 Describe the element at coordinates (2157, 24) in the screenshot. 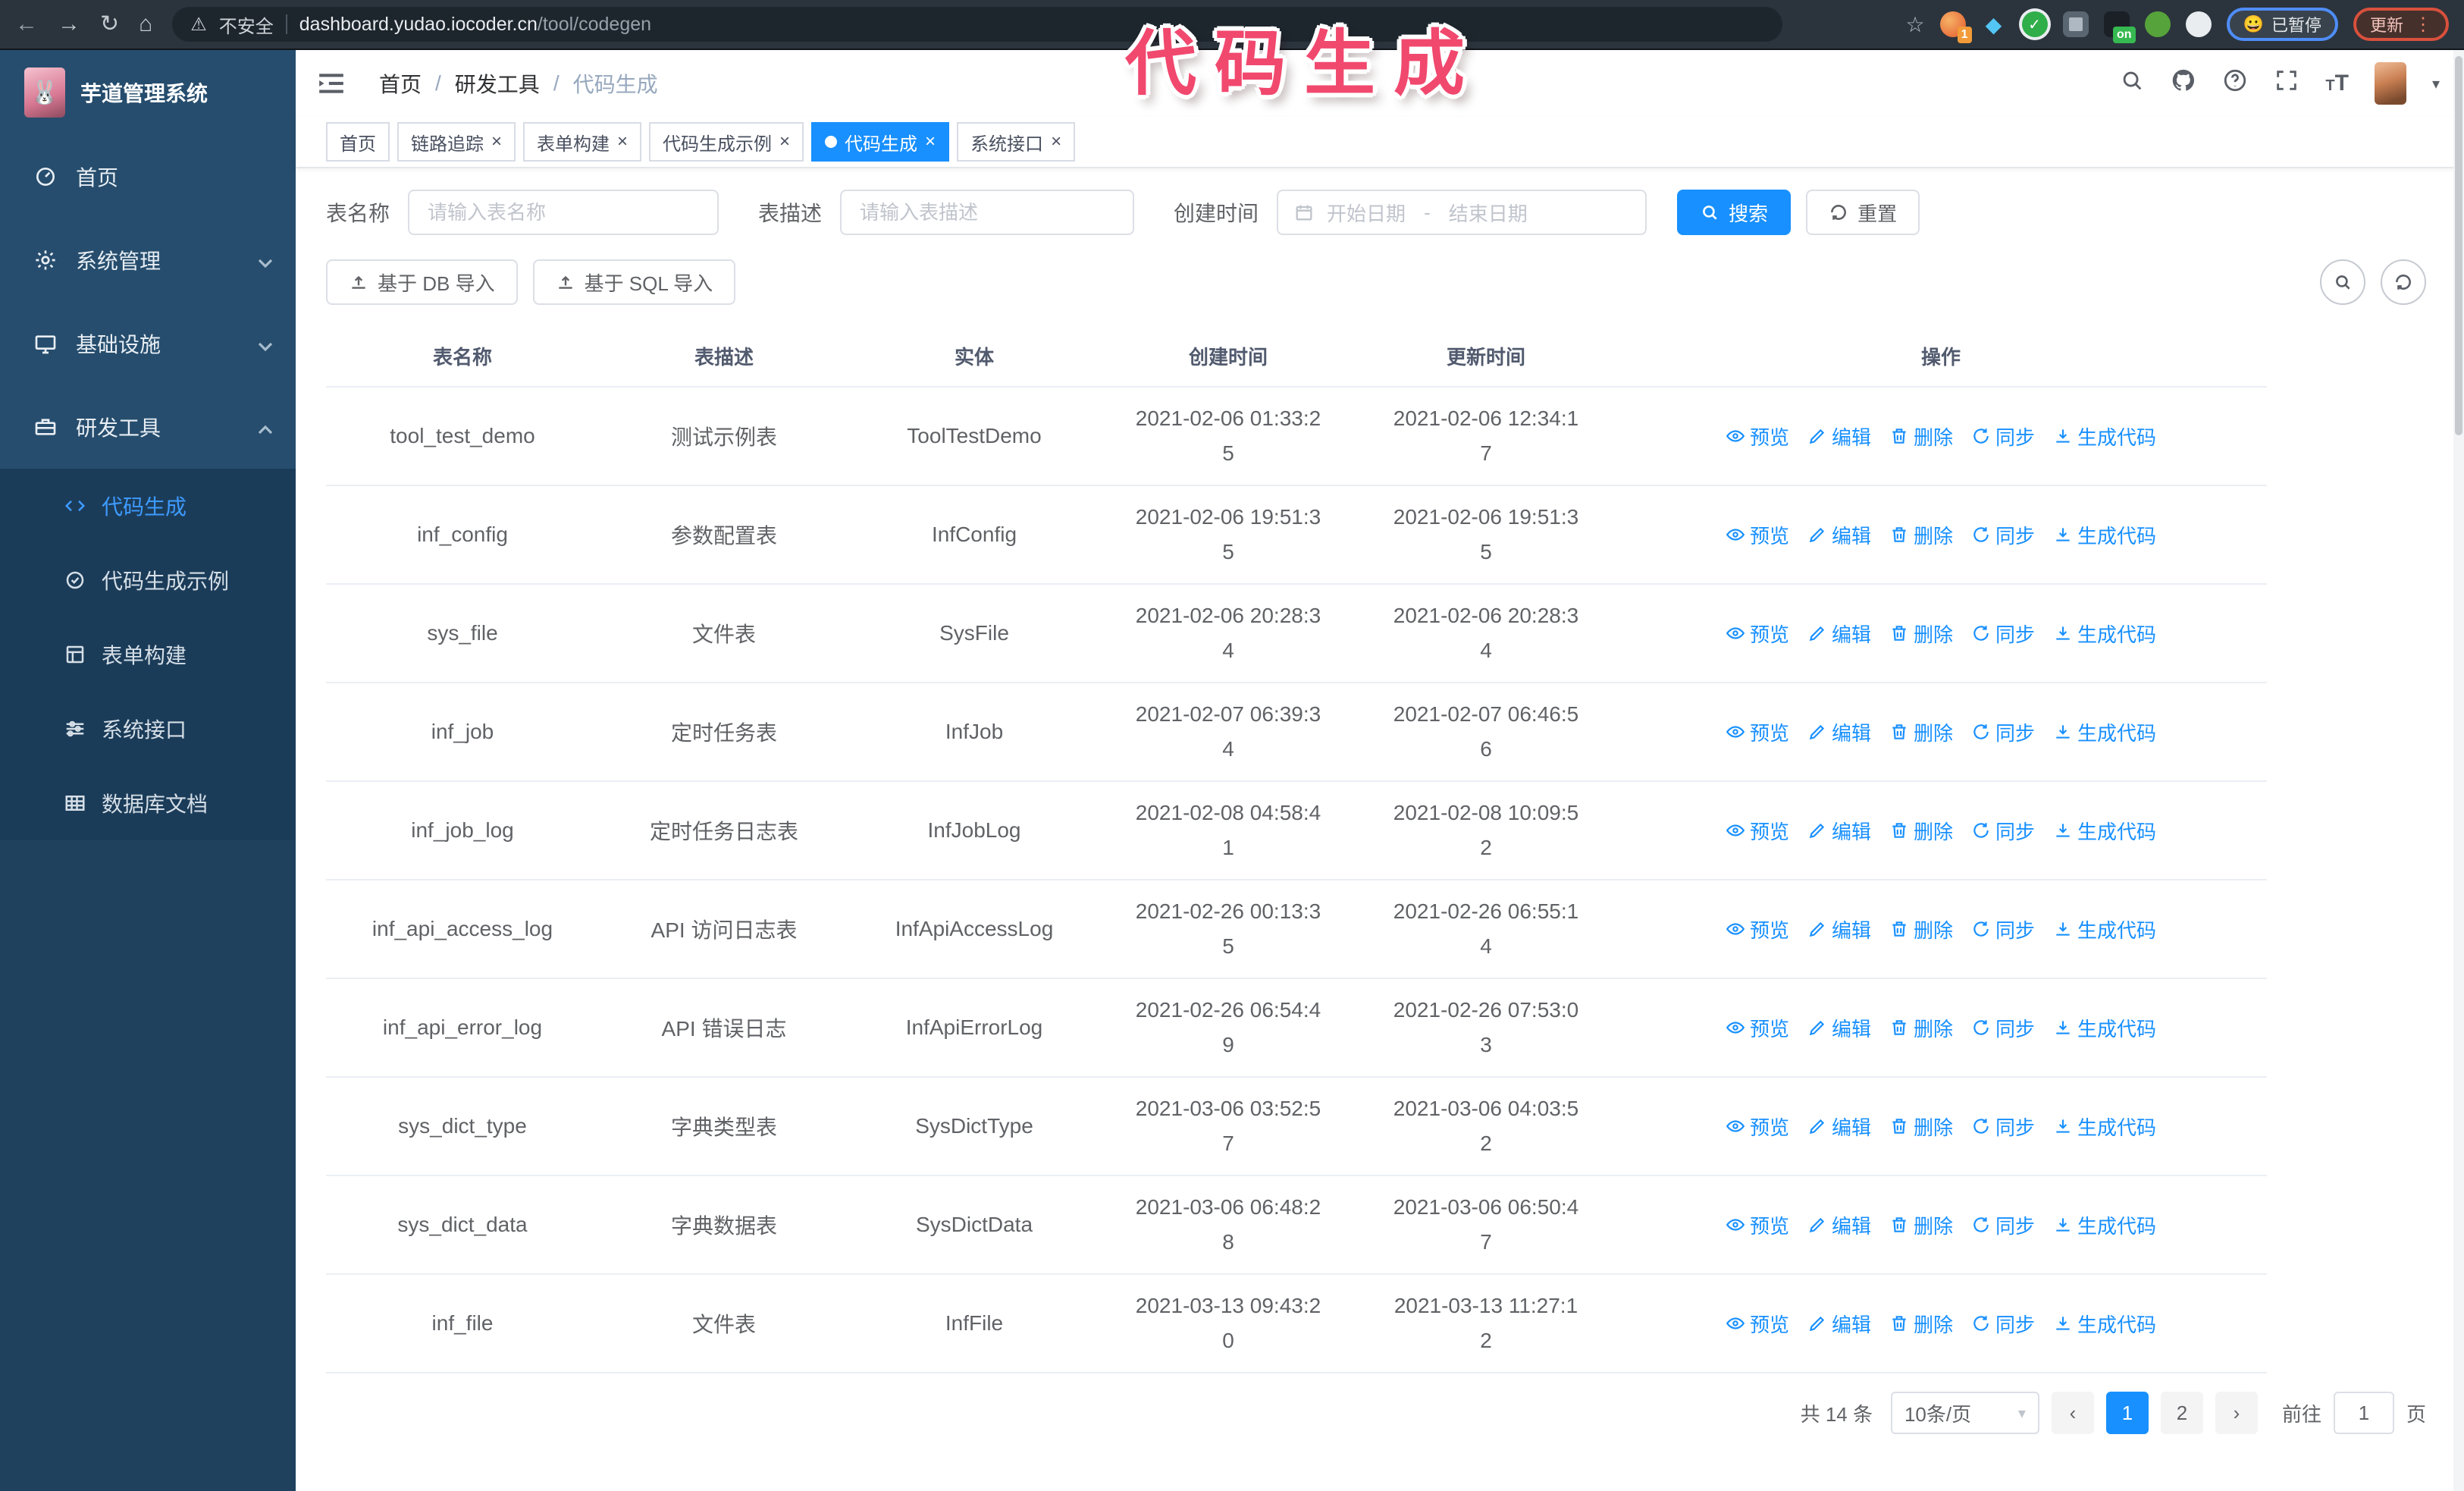

I see `extension-monkey-icon` at that location.